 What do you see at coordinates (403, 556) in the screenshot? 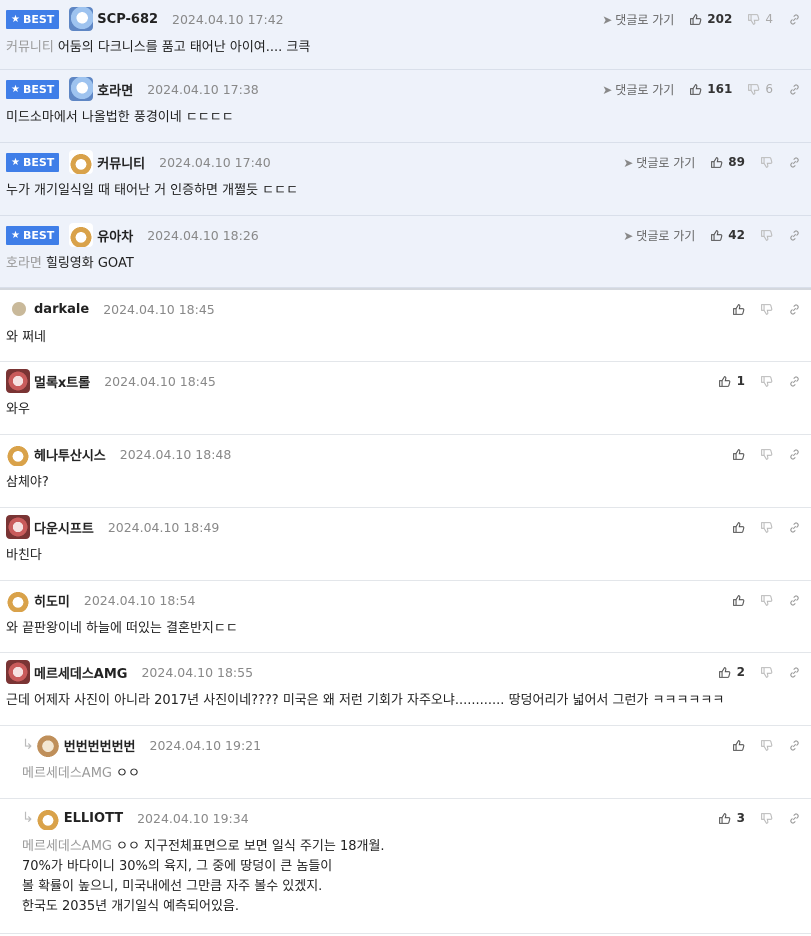
I see `comment-body: 바친다` at bounding box center [403, 556].